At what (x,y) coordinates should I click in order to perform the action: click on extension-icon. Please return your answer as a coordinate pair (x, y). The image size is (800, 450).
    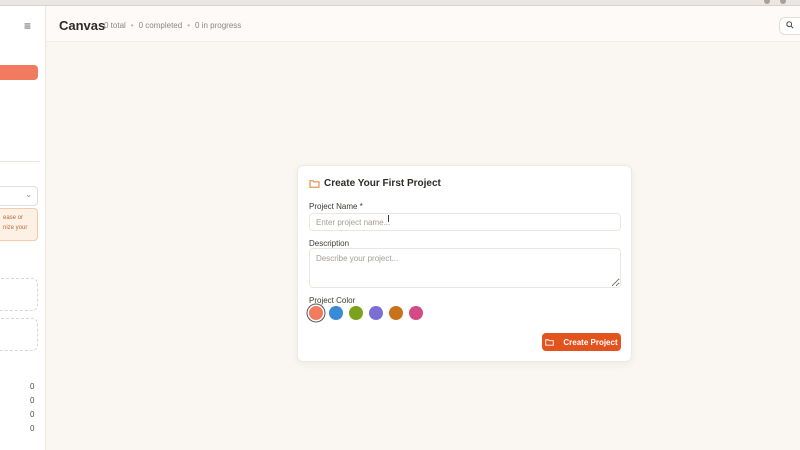
    Looking at the image, I should click on (767, 2).